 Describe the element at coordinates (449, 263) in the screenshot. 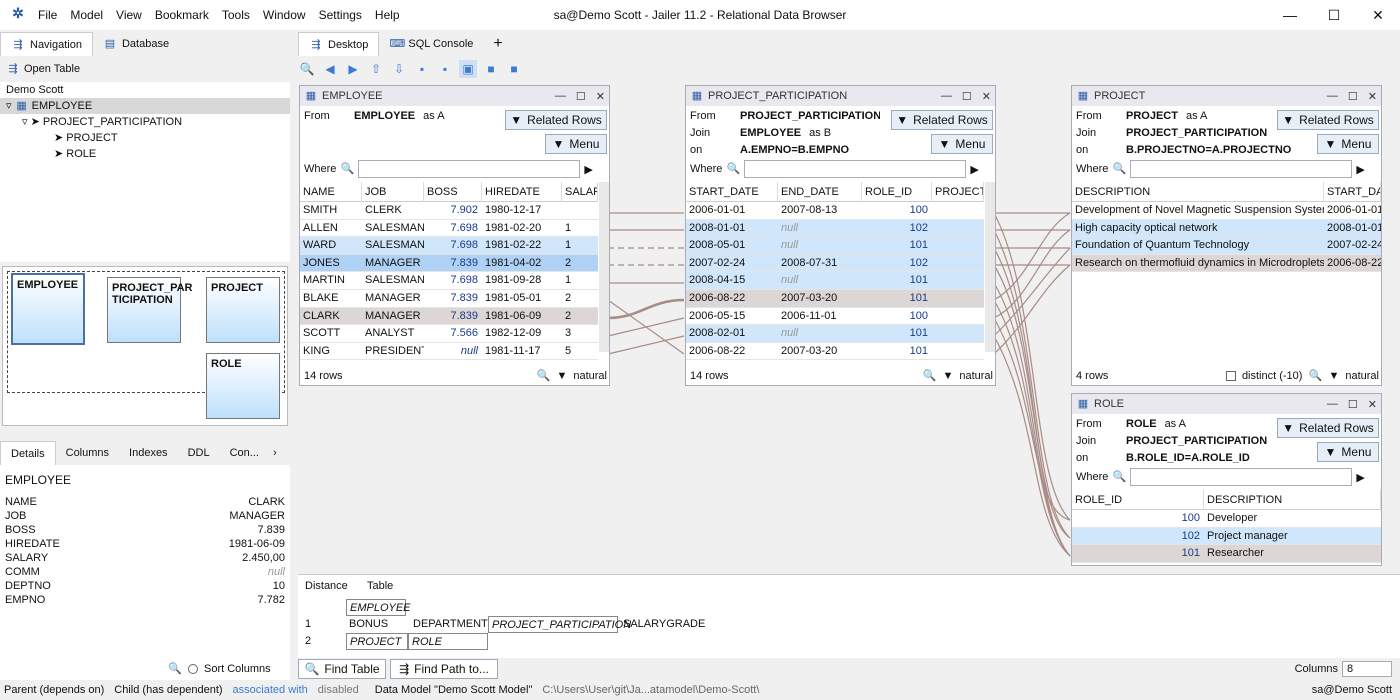

I see `table-row: JONES MANAGER 7.839 1981-04-02 2` at that location.